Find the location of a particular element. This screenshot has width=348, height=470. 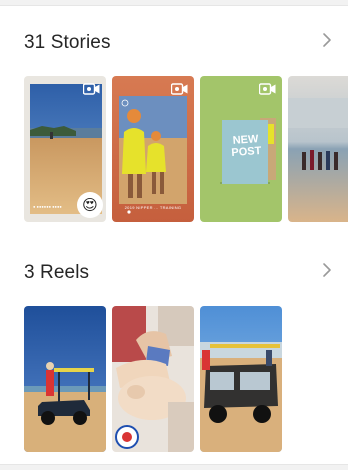

stories-section-header: 31 Stories is located at coordinates (174, 43).